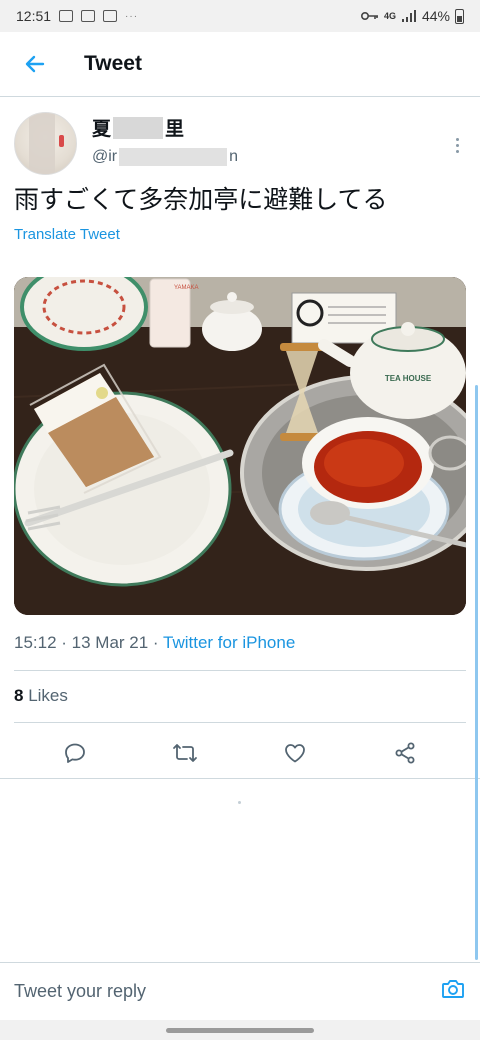 The height and width of the screenshot is (1040, 480). Describe the element at coordinates (105, 156) in the screenshot. I see `handle-start: @ir` at that location.